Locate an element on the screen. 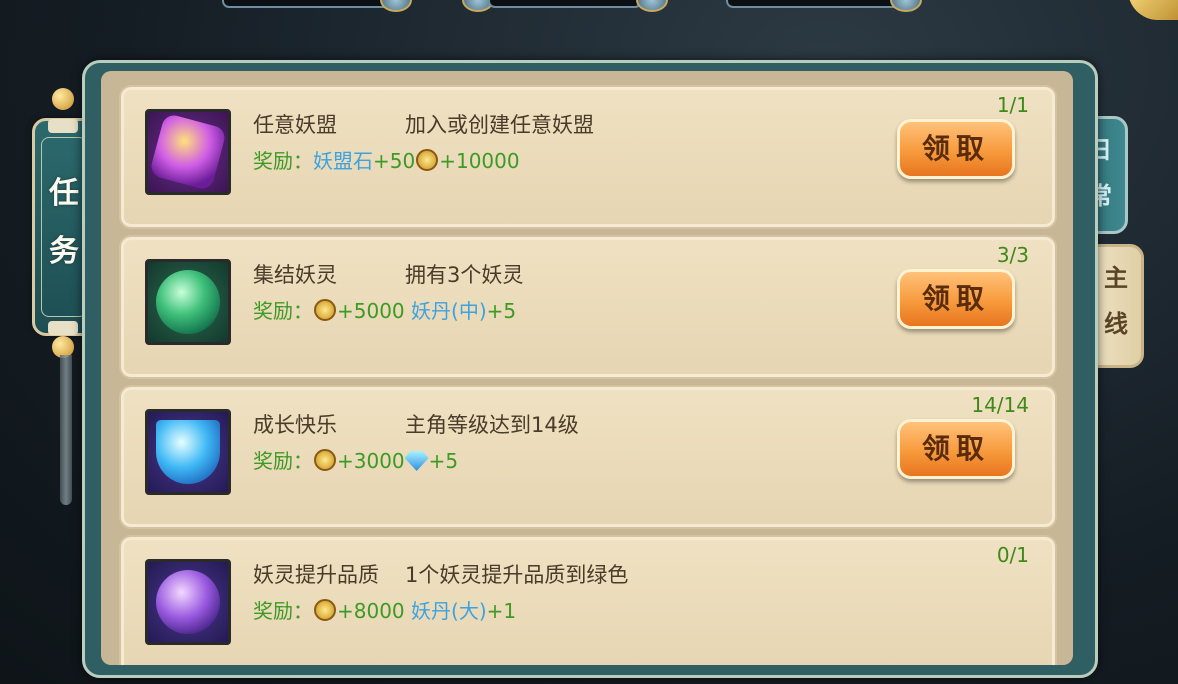  green-orb-icon is located at coordinates (188, 302).